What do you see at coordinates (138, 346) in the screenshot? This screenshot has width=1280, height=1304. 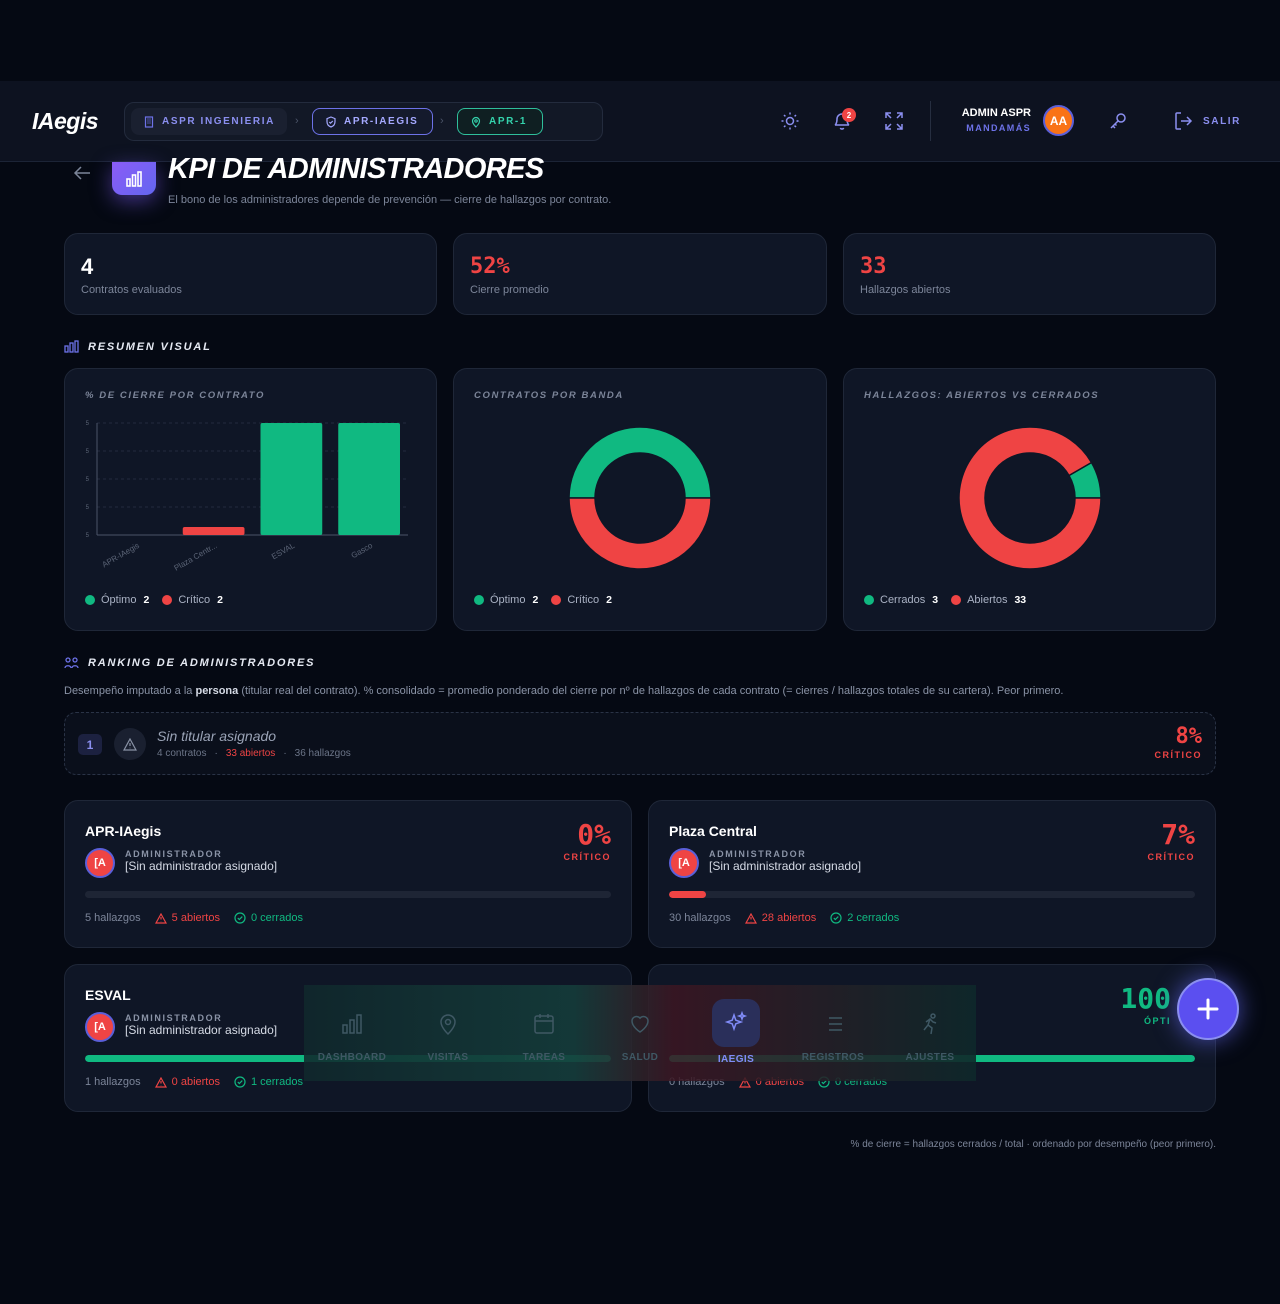 I see `summary-heading: RESUMEN VISUAL` at bounding box center [138, 346].